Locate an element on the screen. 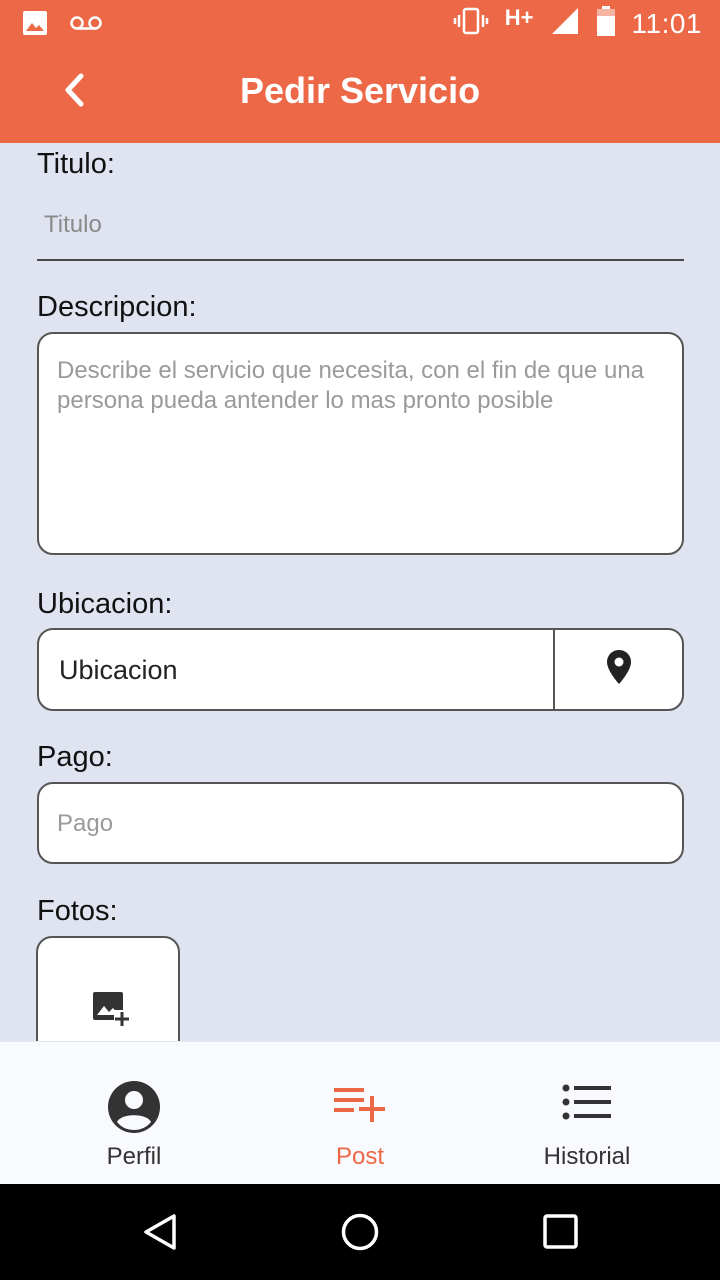 This screenshot has width=720, height=1280. nav-label-post: Post is located at coordinates (360, 1156).